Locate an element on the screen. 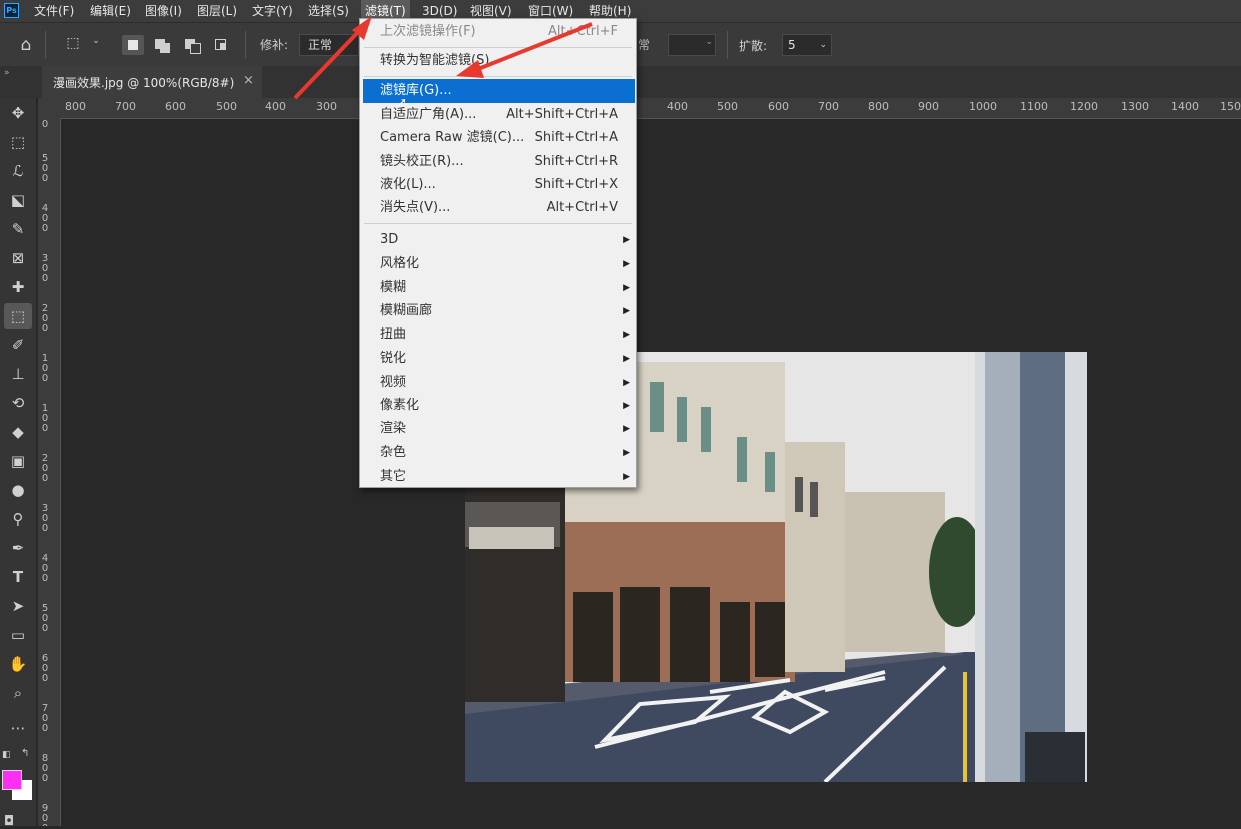  ruler-tick: 150 is located at coordinates (1230, 106).